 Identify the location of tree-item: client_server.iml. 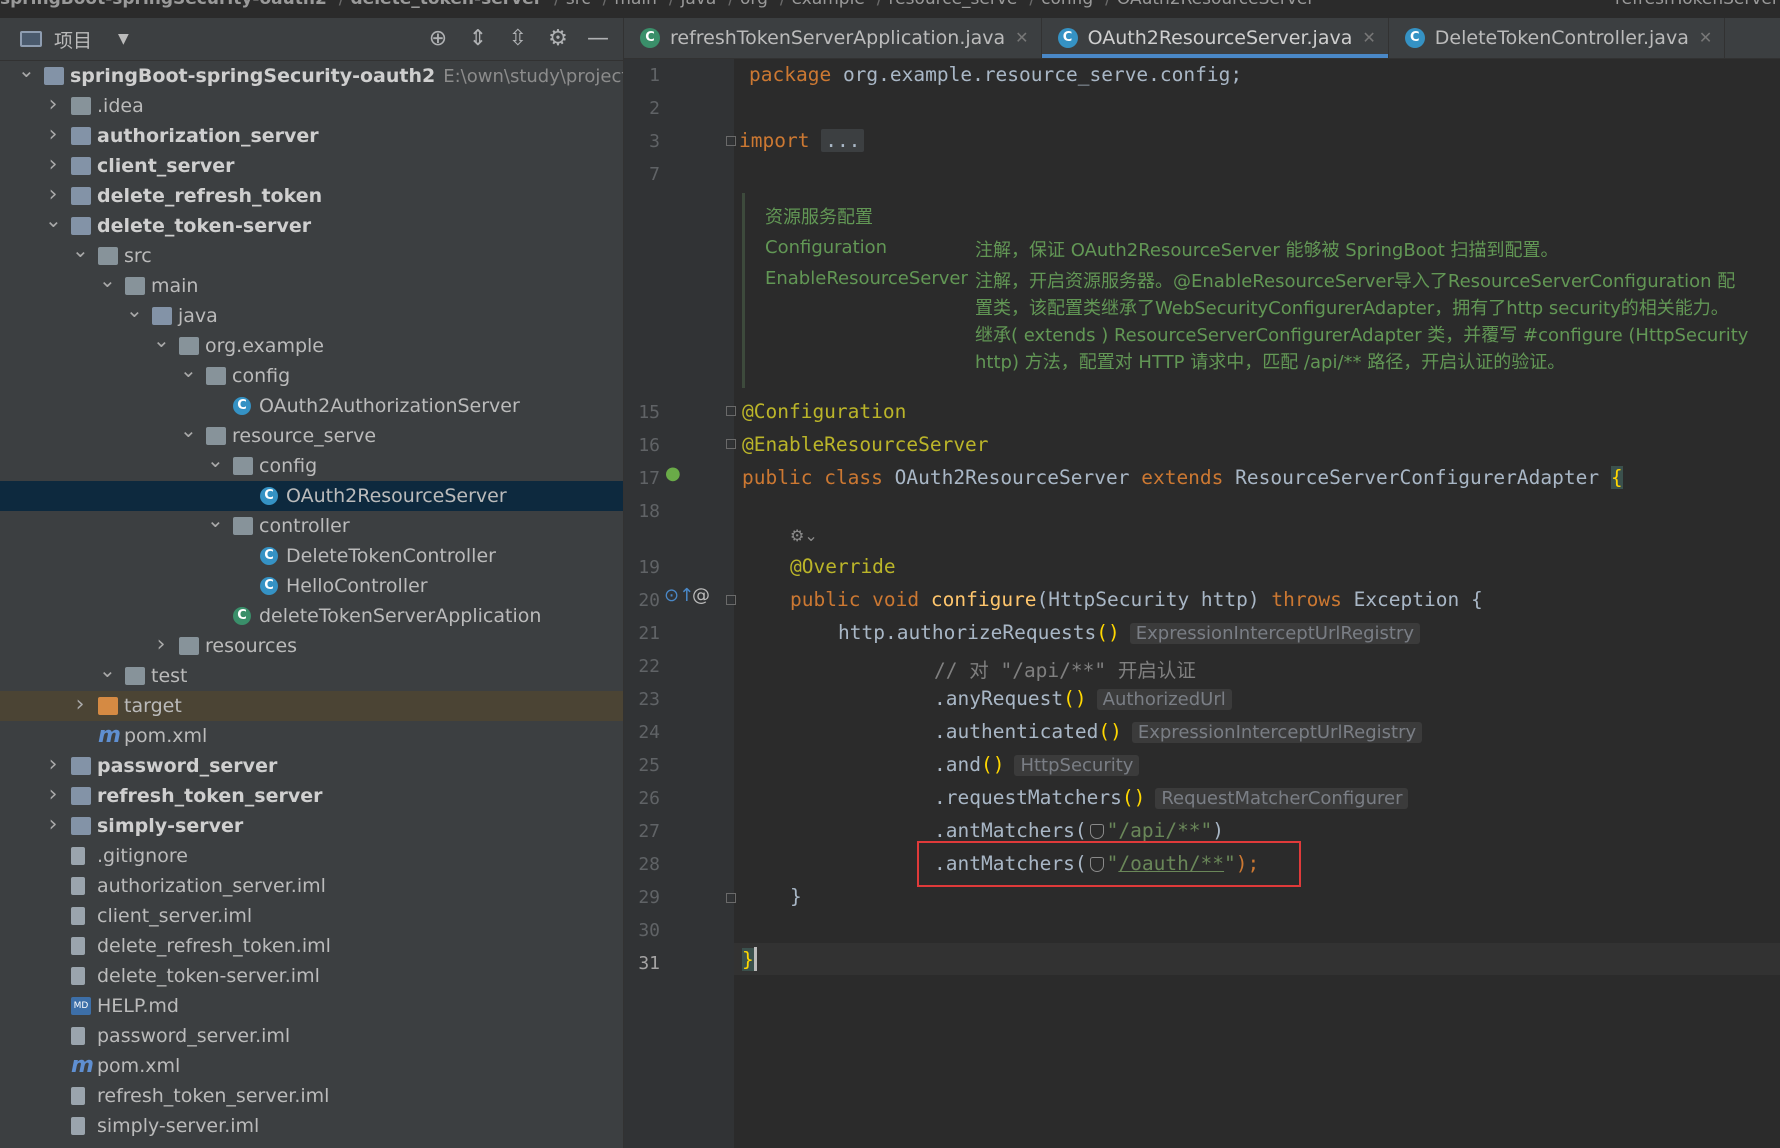
(311, 916).